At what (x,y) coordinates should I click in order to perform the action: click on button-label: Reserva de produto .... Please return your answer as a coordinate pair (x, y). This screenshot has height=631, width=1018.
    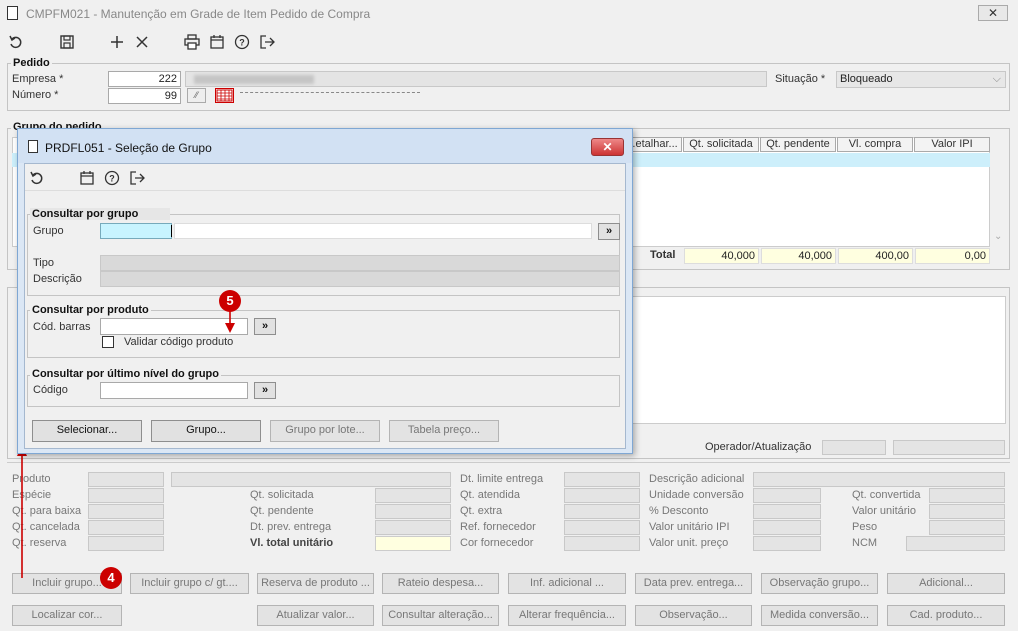
    Looking at the image, I should click on (315, 583).